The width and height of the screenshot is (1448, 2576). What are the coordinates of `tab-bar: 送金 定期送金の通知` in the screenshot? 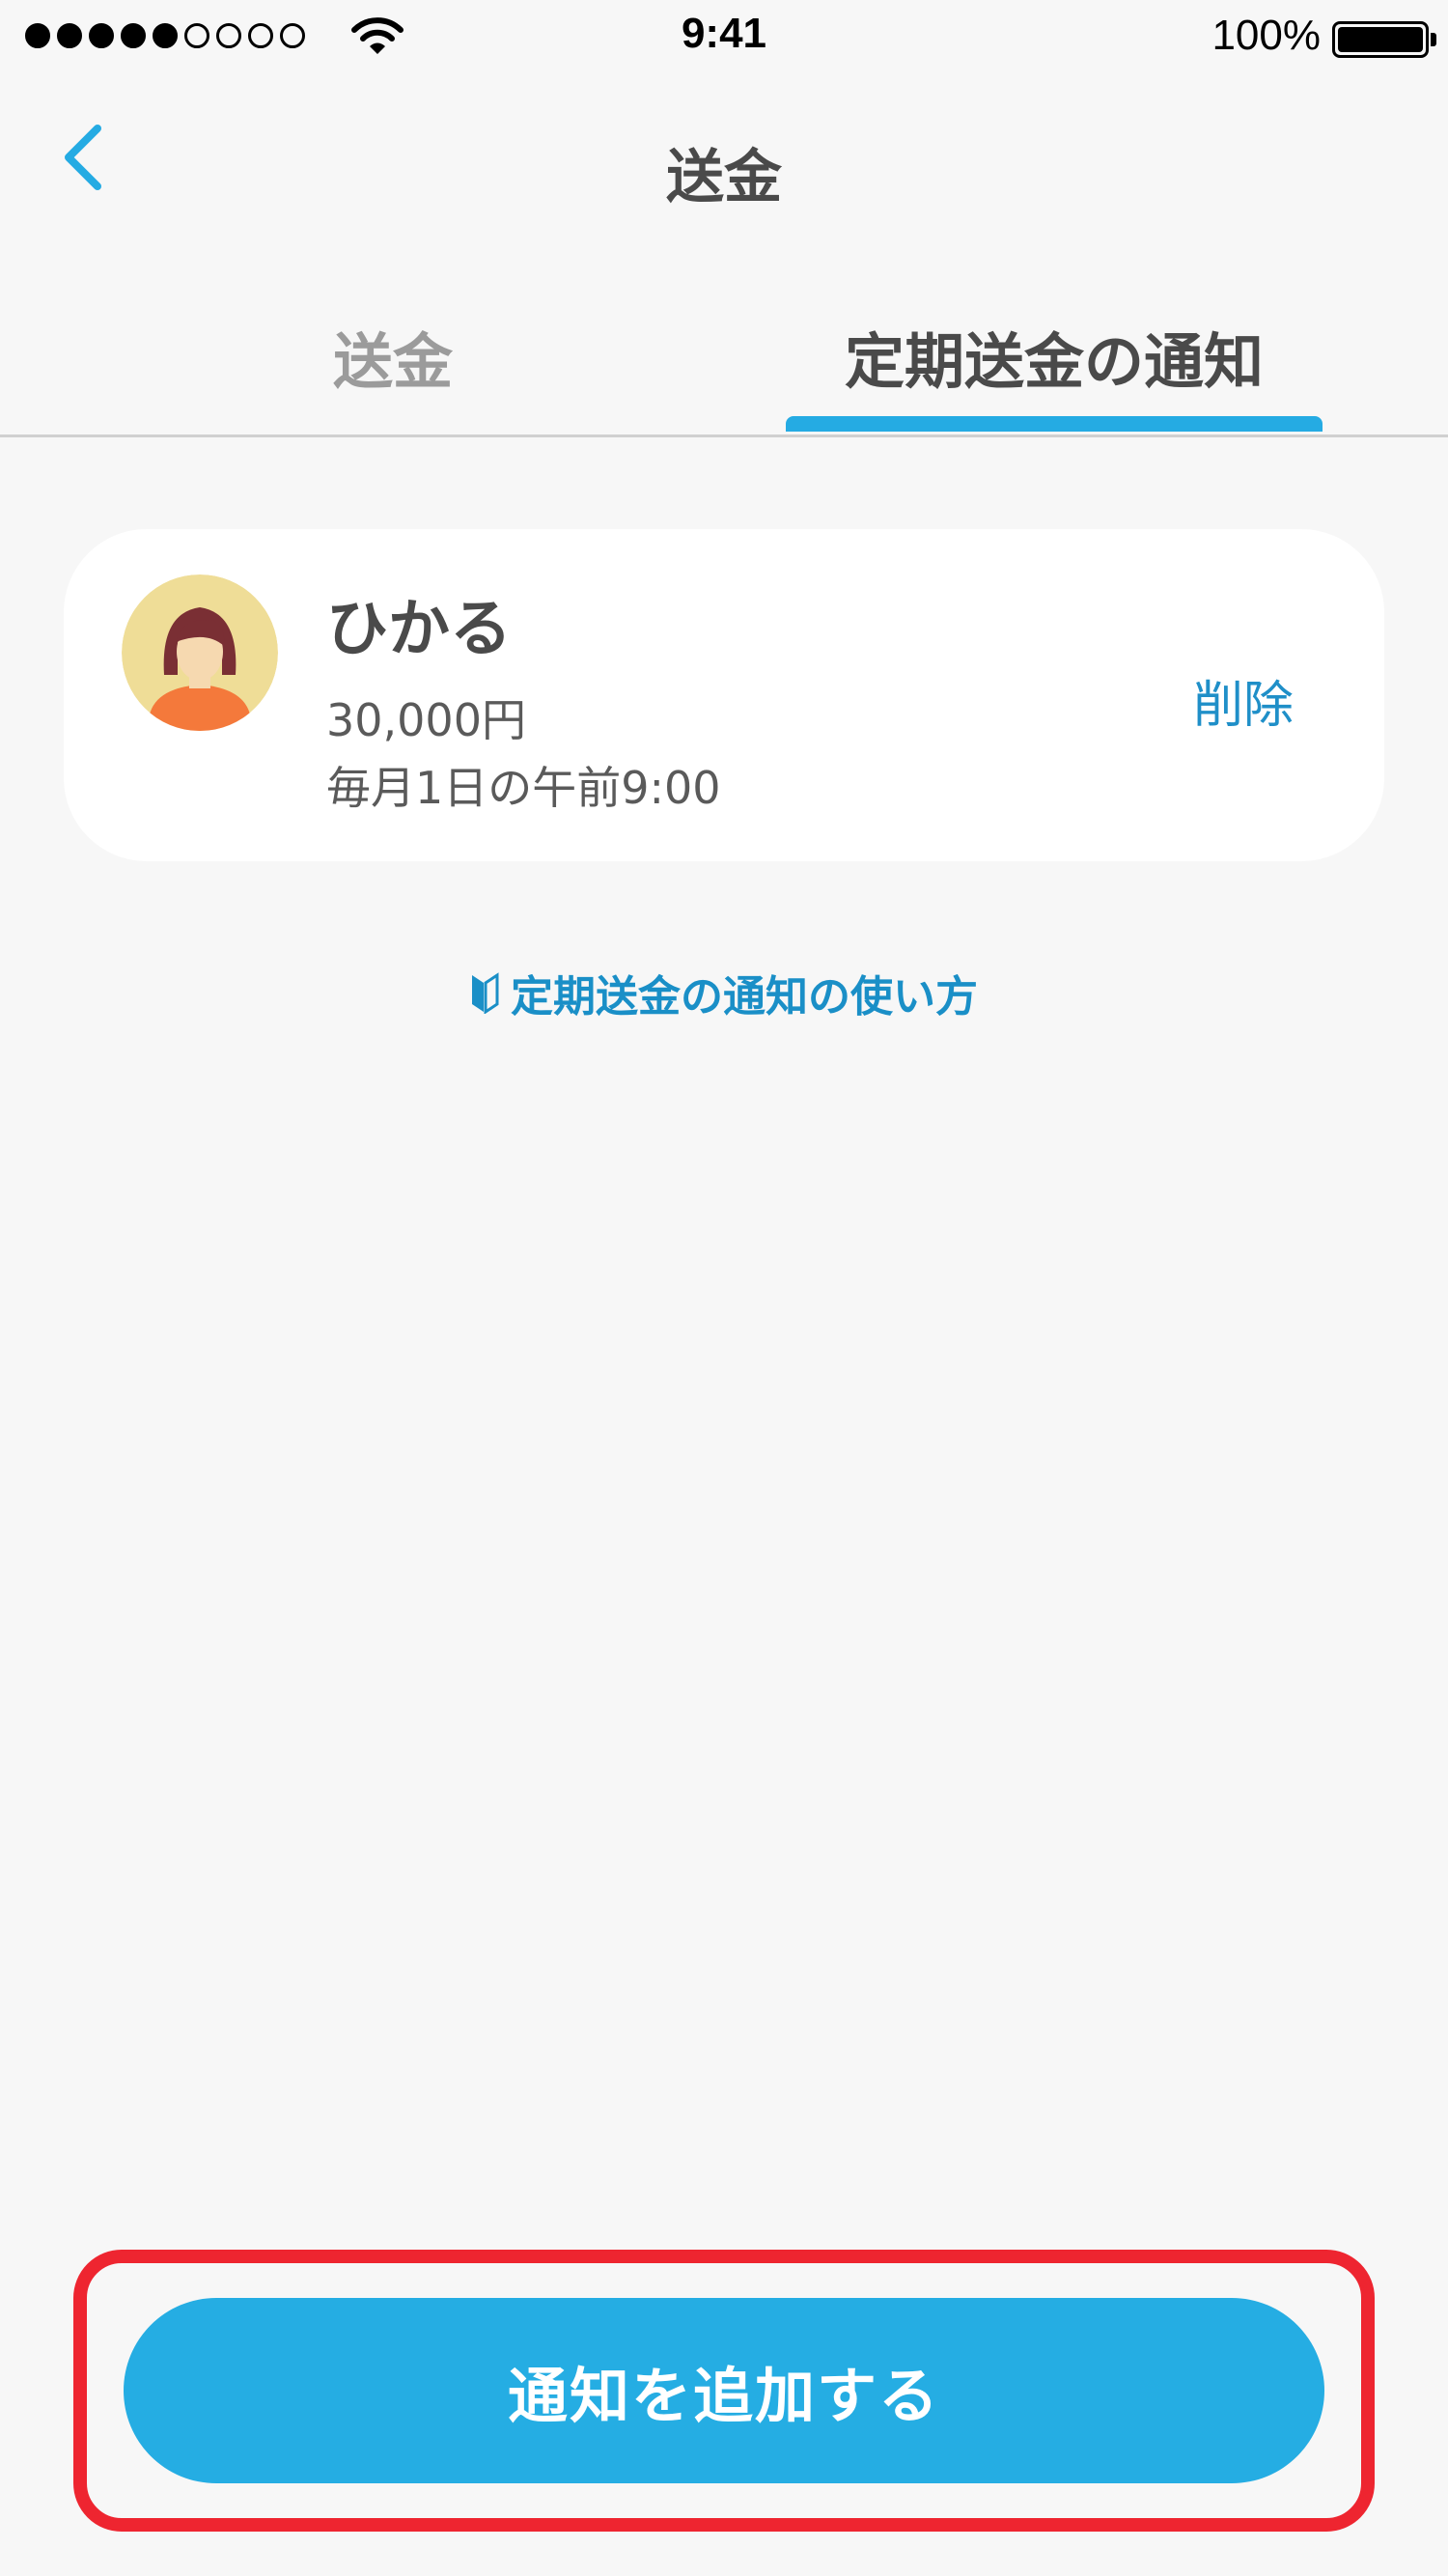 It's located at (724, 359).